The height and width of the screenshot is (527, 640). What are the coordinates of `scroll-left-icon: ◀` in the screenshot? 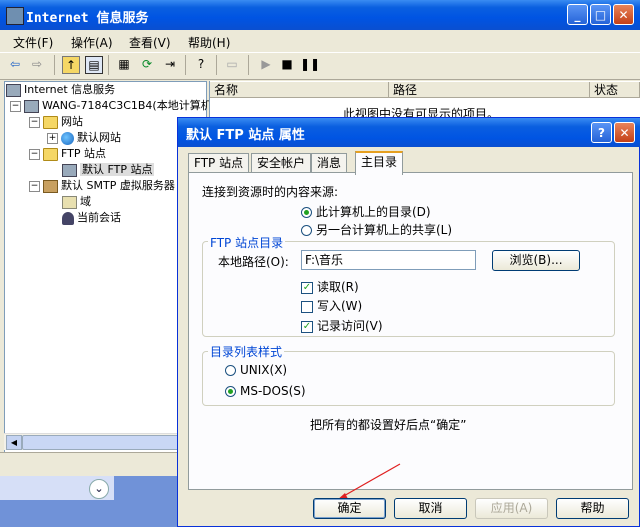 It's located at (14, 442).